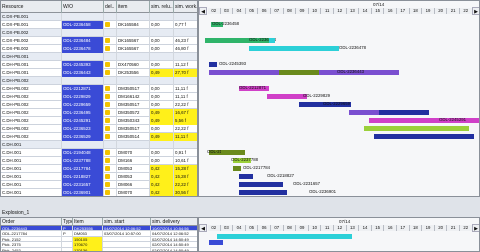  What do you see at coordinates (466, 11) in the screenshot?
I see `gantt-day: 22` at bounding box center [466, 11].